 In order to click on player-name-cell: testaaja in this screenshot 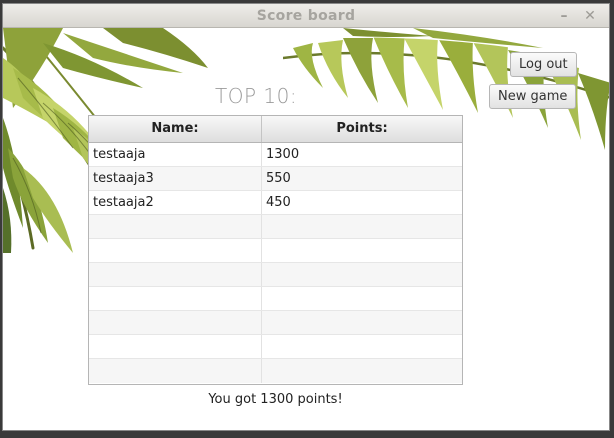, I will do `click(175, 154)`.